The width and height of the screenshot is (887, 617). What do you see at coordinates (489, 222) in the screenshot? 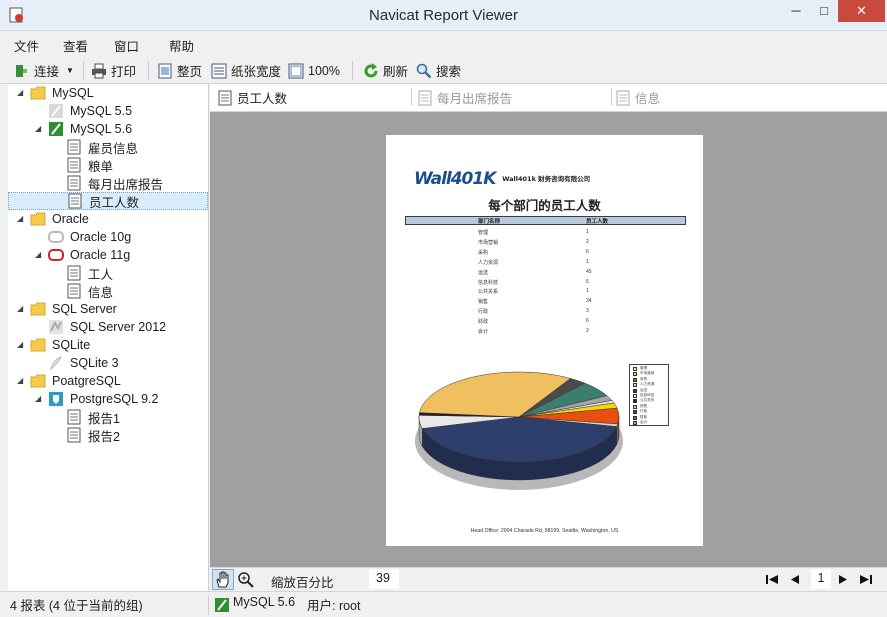
I see `header-dept: 部门名称` at bounding box center [489, 222].